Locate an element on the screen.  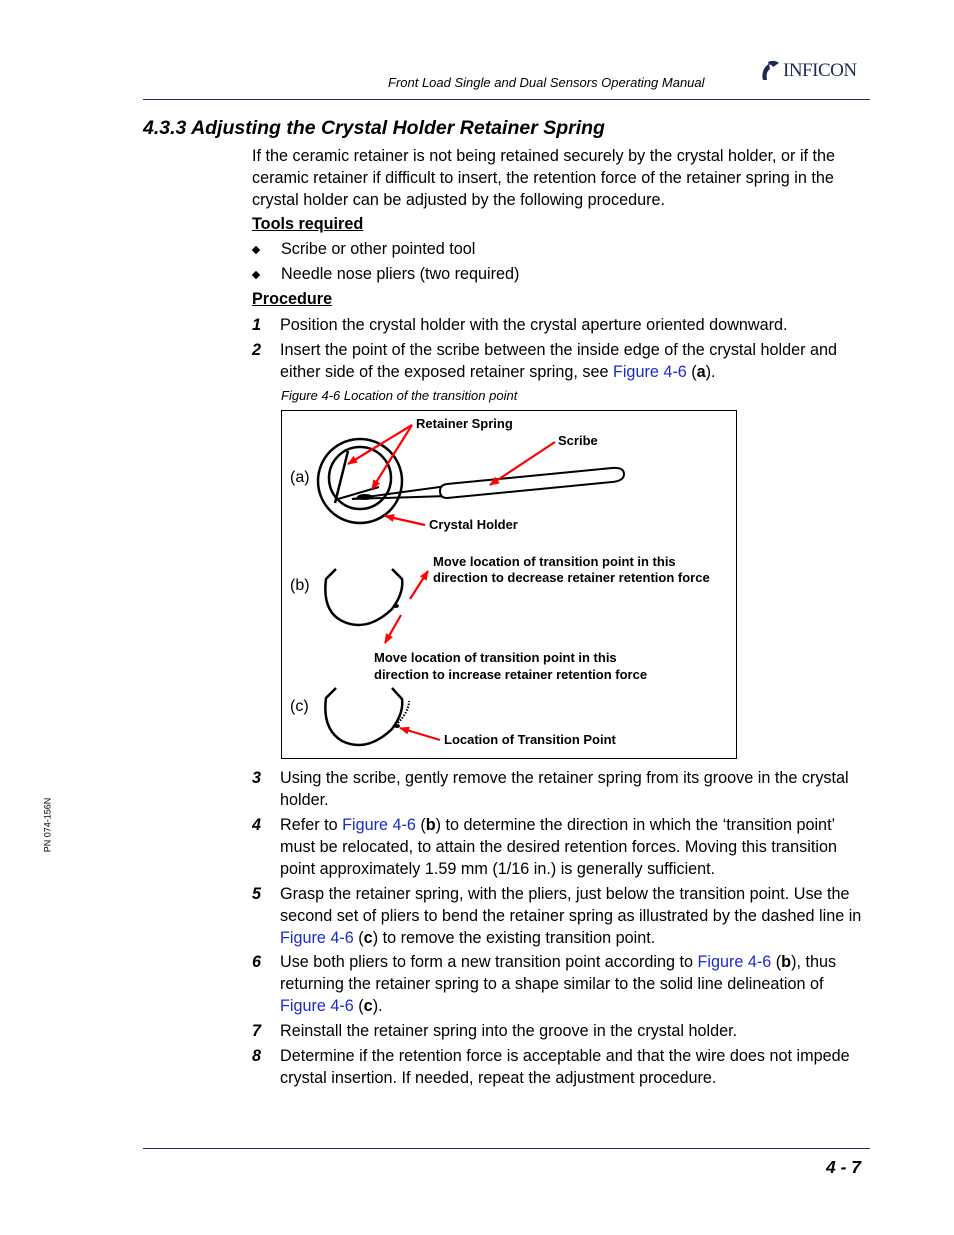
procedure-heading: Procedure is located at coordinates (292, 299).